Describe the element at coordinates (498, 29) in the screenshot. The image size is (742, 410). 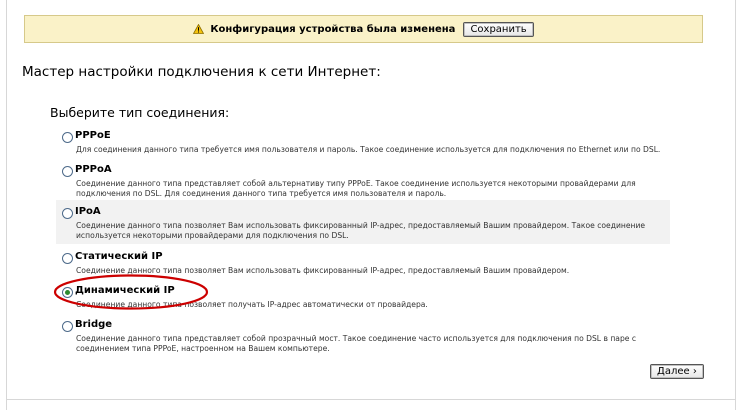
I see `save-button: Сохранить` at that location.